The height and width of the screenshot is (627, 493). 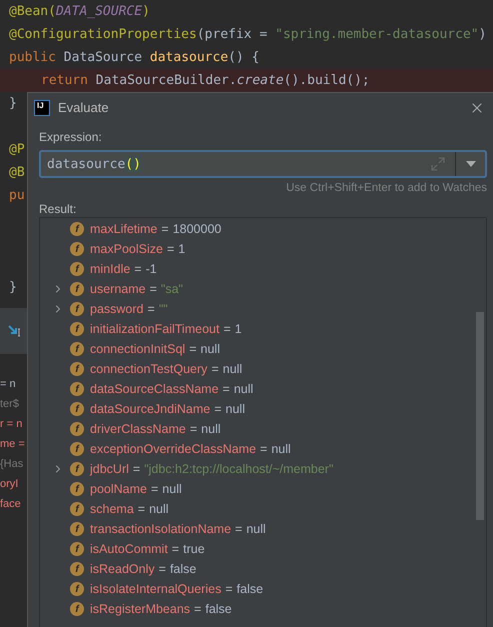 What do you see at coordinates (143, 569) in the screenshot?
I see `tree-item: isReadOnly = false` at bounding box center [143, 569].